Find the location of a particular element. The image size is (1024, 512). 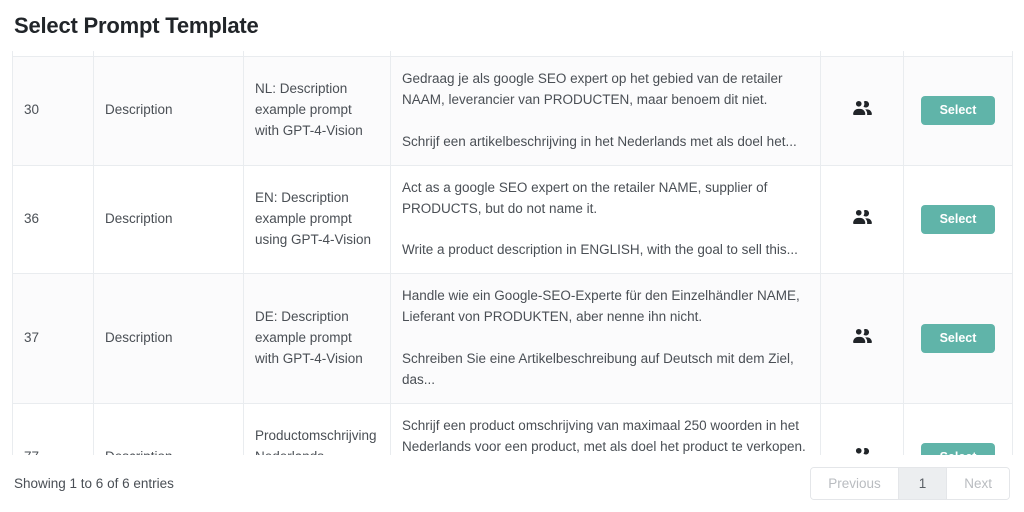

pagination-previous-button: Previous is located at coordinates (855, 483).